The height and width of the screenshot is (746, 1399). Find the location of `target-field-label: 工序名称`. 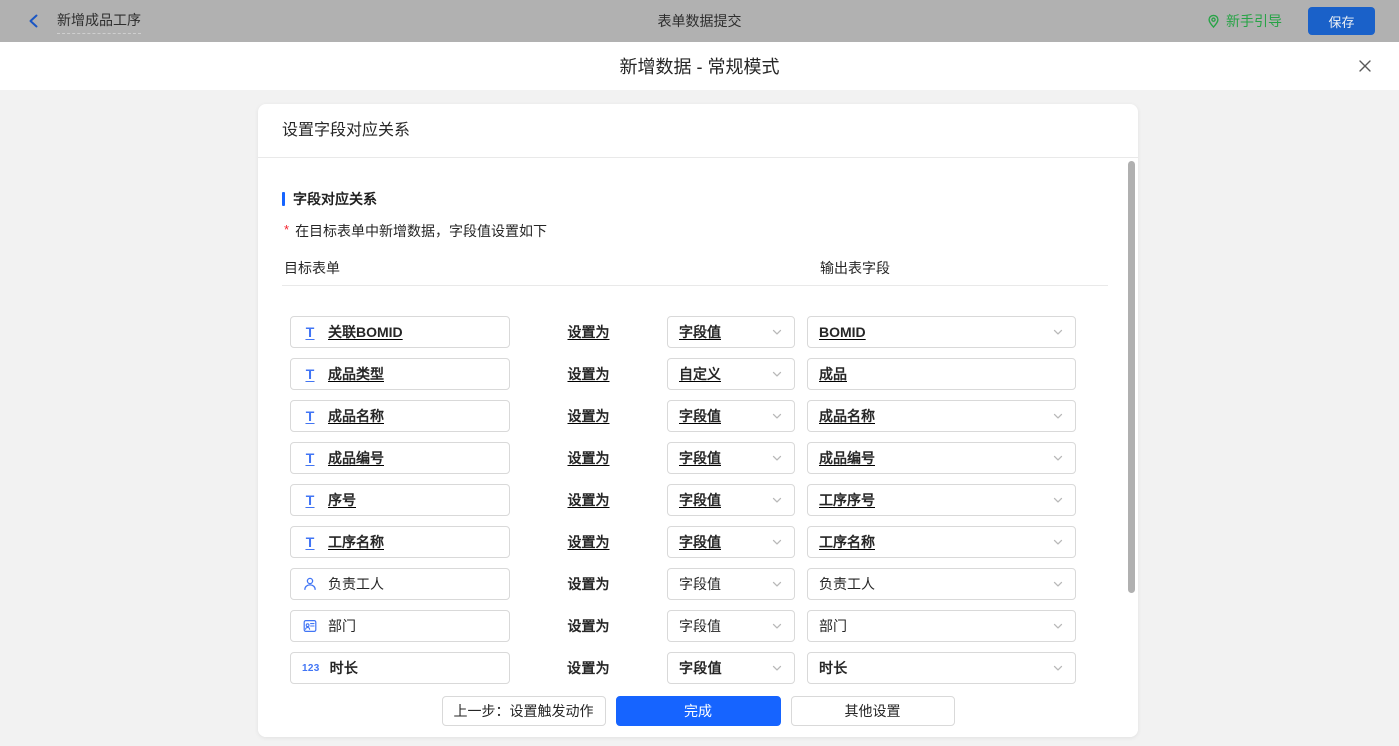

target-field-label: 工序名称 is located at coordinates (356, 542).